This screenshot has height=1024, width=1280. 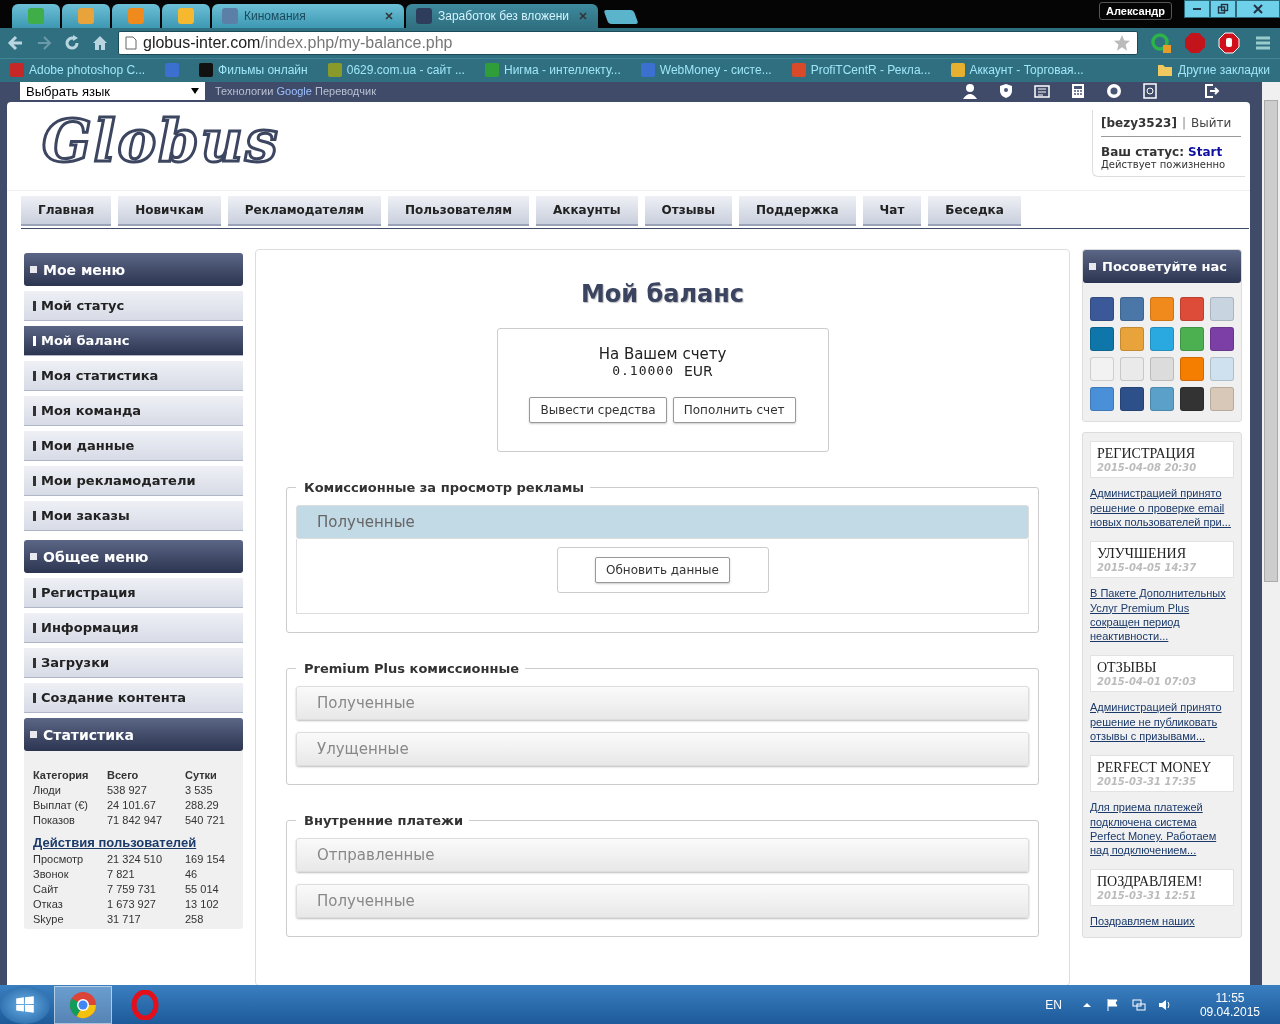 I want to click on balance-action-button: Вывести средства, so click(x=598, y=410).